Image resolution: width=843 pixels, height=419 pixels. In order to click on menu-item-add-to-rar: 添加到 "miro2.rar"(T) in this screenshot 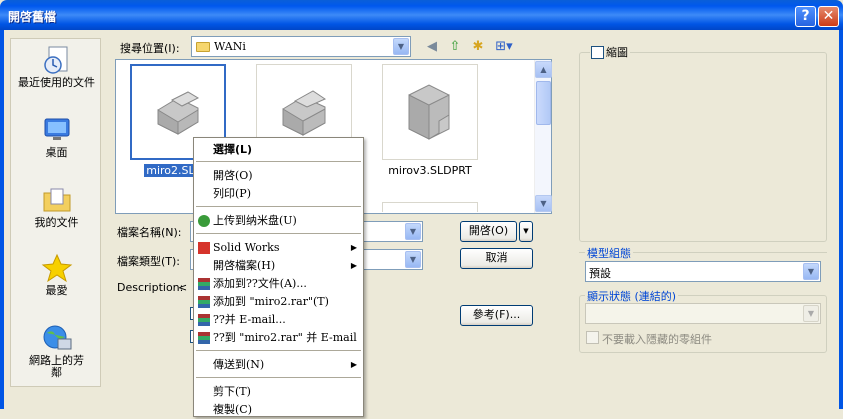, I will do `click(278, 302)`.